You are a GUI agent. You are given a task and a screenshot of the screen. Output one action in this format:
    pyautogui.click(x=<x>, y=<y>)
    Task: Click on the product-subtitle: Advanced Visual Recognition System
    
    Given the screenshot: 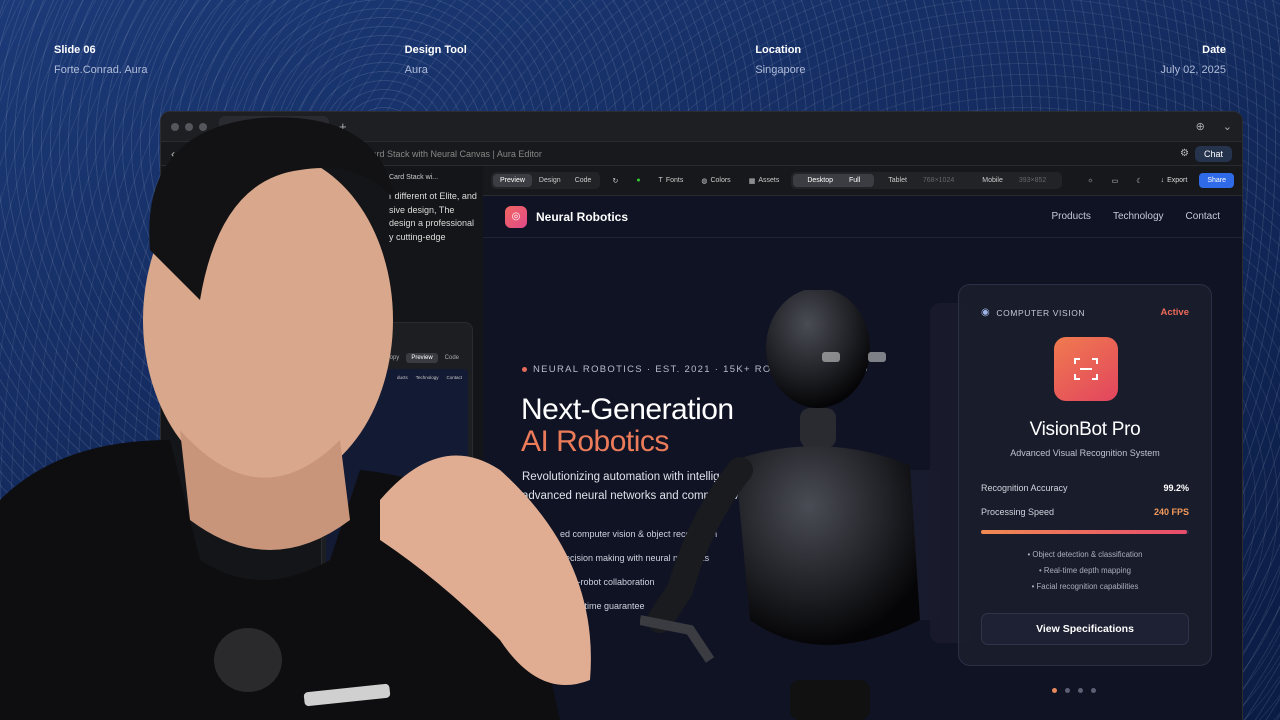 What is the action you would take?
    pyautogui.click(x=1085, y=453)
    